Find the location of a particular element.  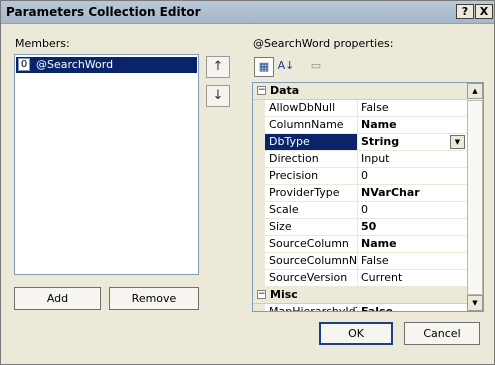

property-row-sourceversion: SourceVersion Current is located at coordinates (360, 278).